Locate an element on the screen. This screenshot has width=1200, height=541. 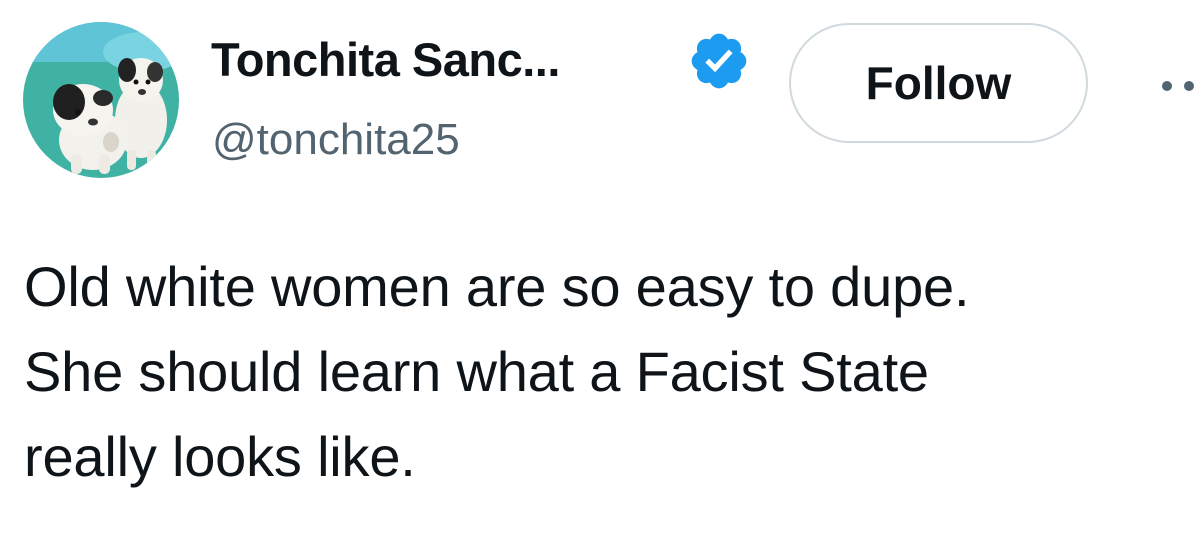
follow-button: Follow is located at coordinates (938, 83).